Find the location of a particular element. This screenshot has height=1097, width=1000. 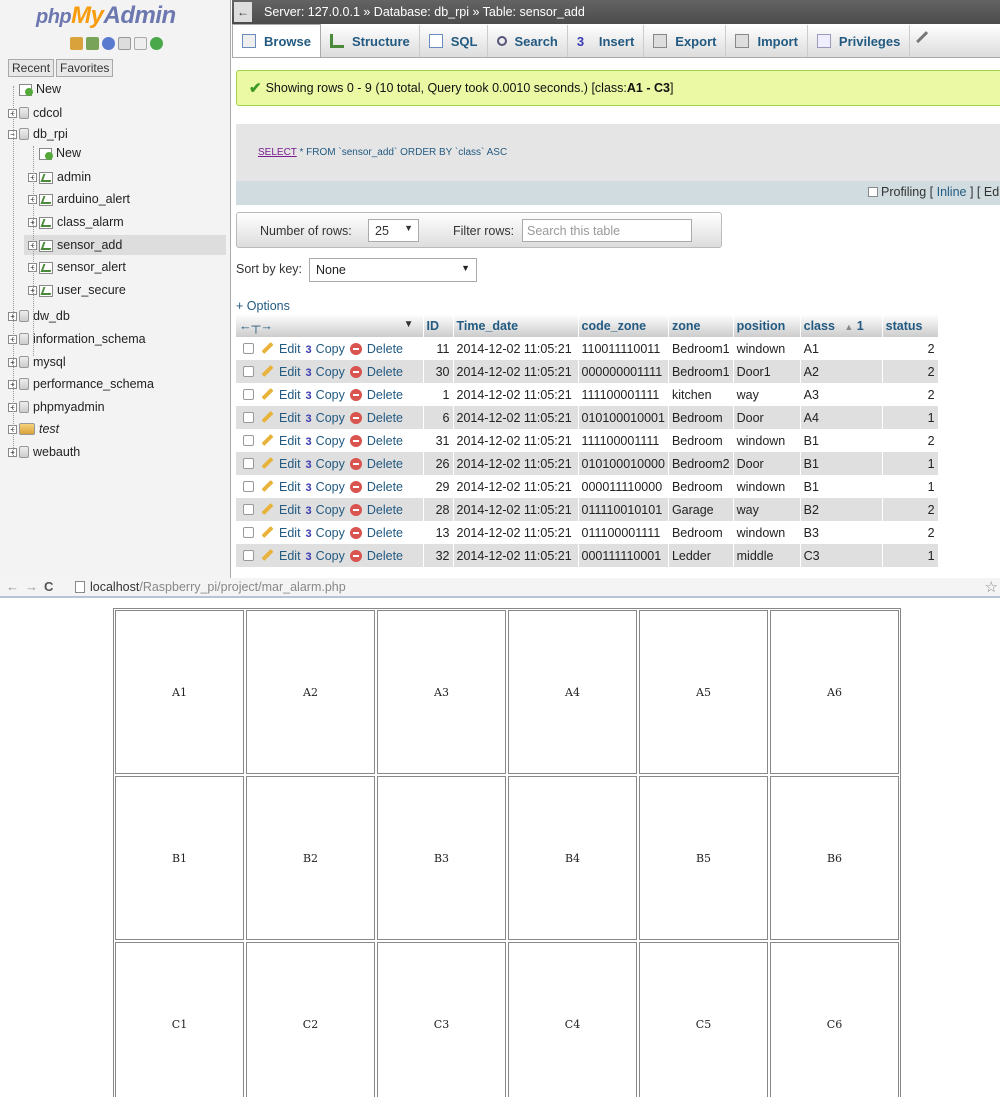

cell-class: A2 is located at coordinates (841, 371).